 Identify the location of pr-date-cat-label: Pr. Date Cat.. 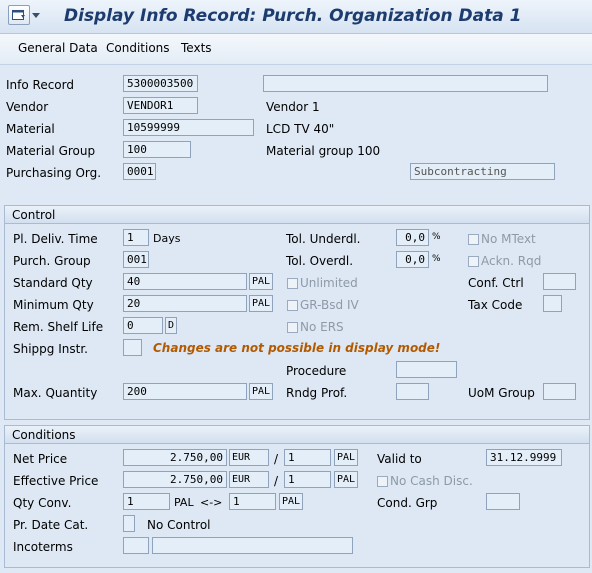
(51, 525).